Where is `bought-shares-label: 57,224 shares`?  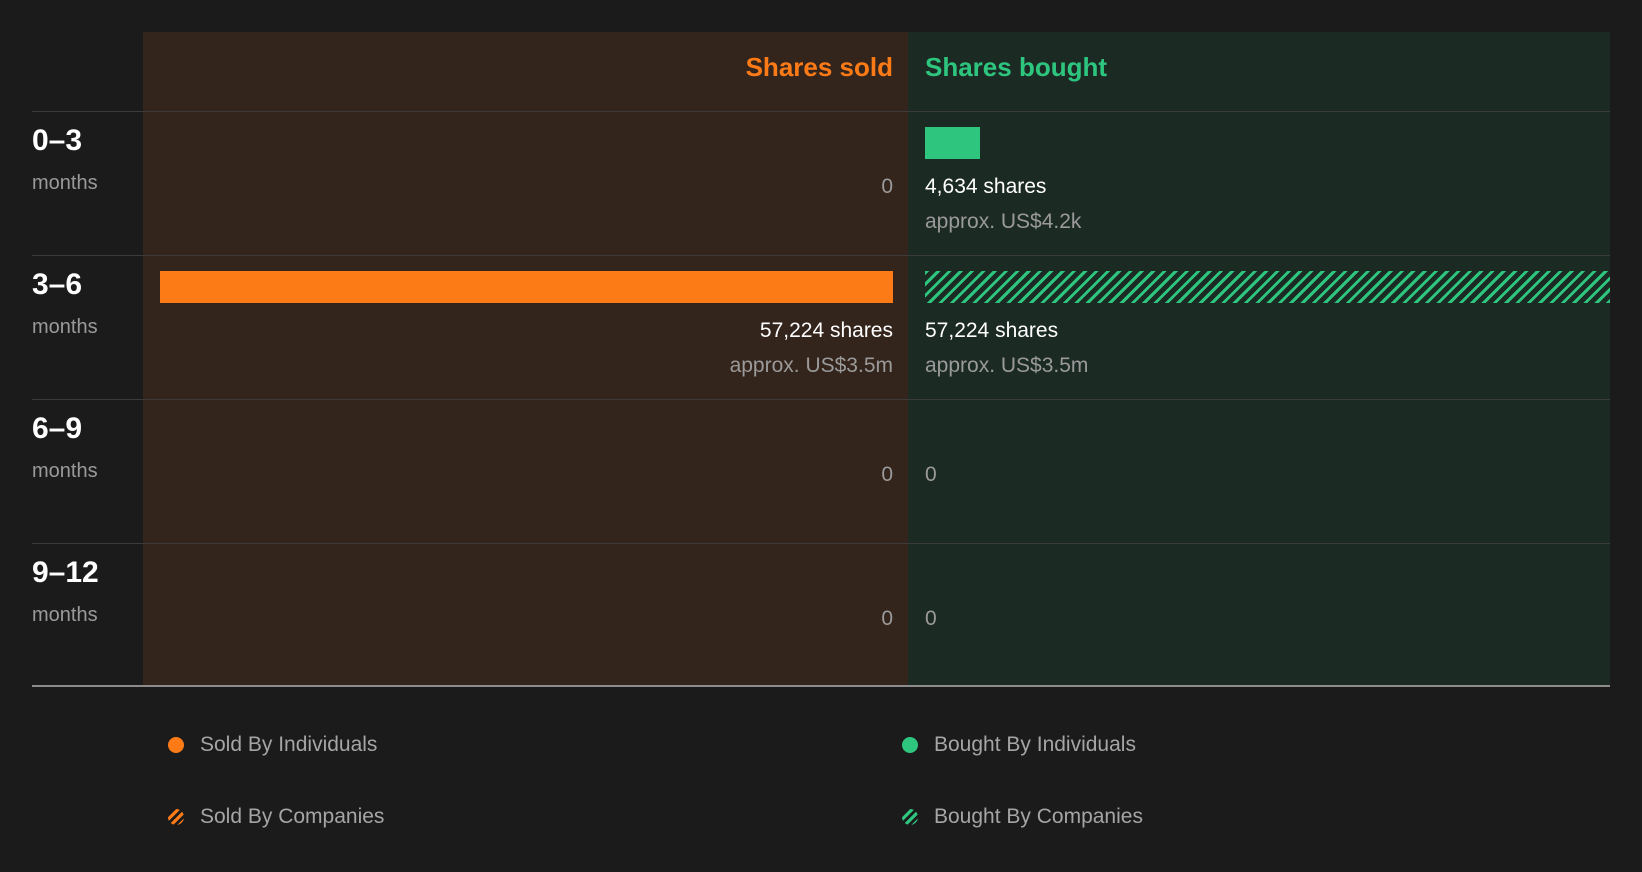 bought-shares-label: 57,224 shares is located at coordinates (992, 330).